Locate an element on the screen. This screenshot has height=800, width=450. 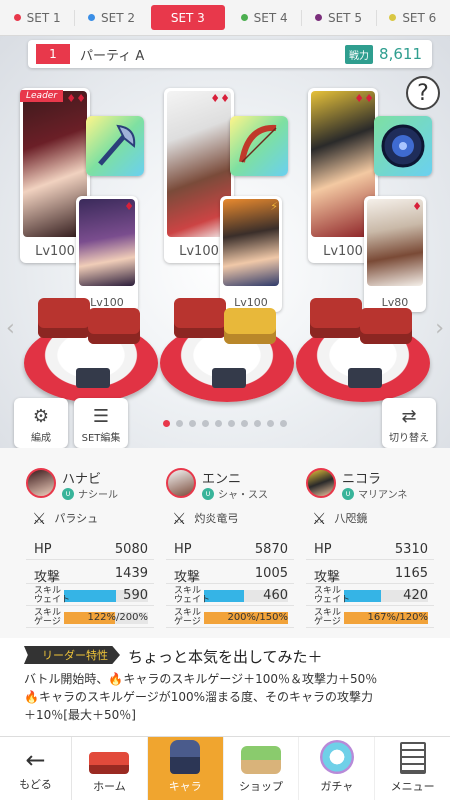
pedestal-pad is located at coordinates (365, 378).